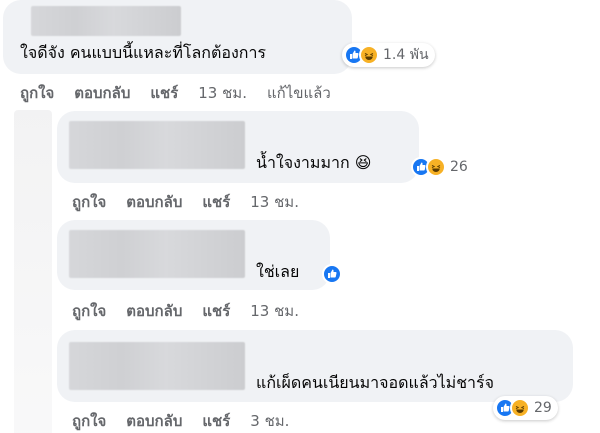  Describe the element at coordinates (459, 167) in the screenshot. I see `reaction-count: 26` at that location.